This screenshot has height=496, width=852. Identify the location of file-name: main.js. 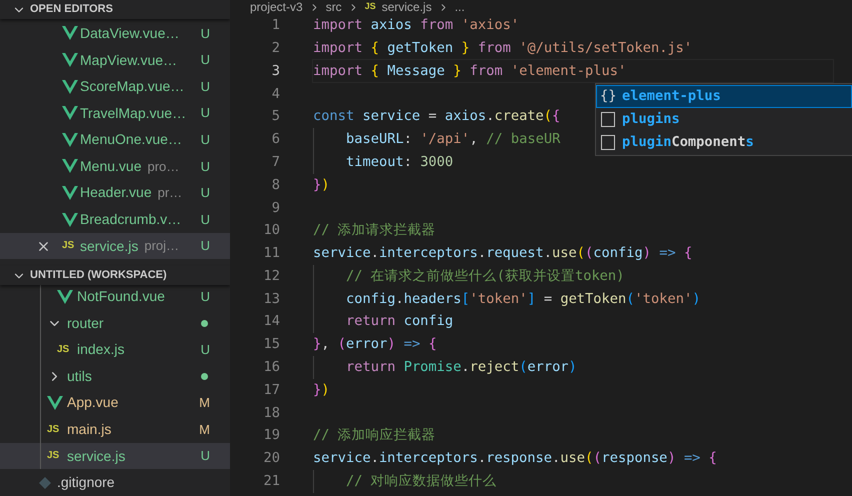
(89, 430).